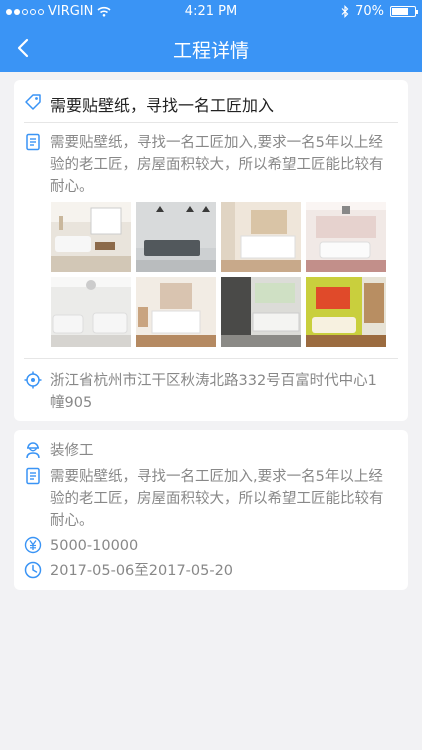  I want to click on salary-range: 5000-10000, so click(94, 546).